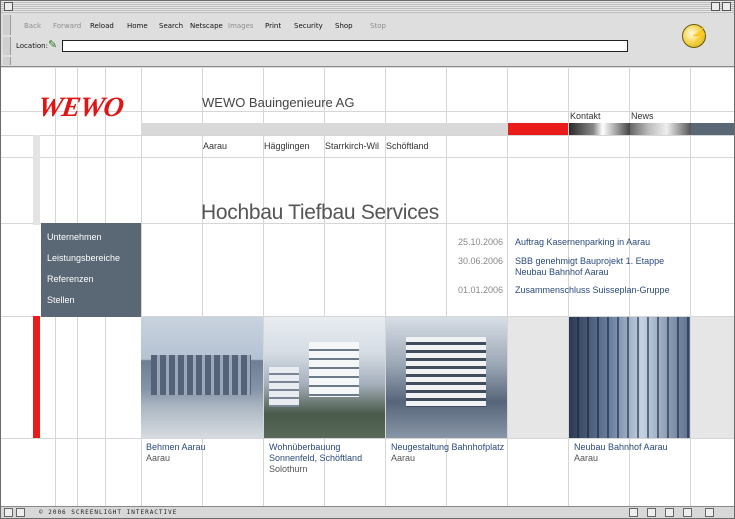 This screenshot has width=735, height=519. I want to click on location-link-starrkirch-wil: Starrkirch-Wil, so click(352, 146).